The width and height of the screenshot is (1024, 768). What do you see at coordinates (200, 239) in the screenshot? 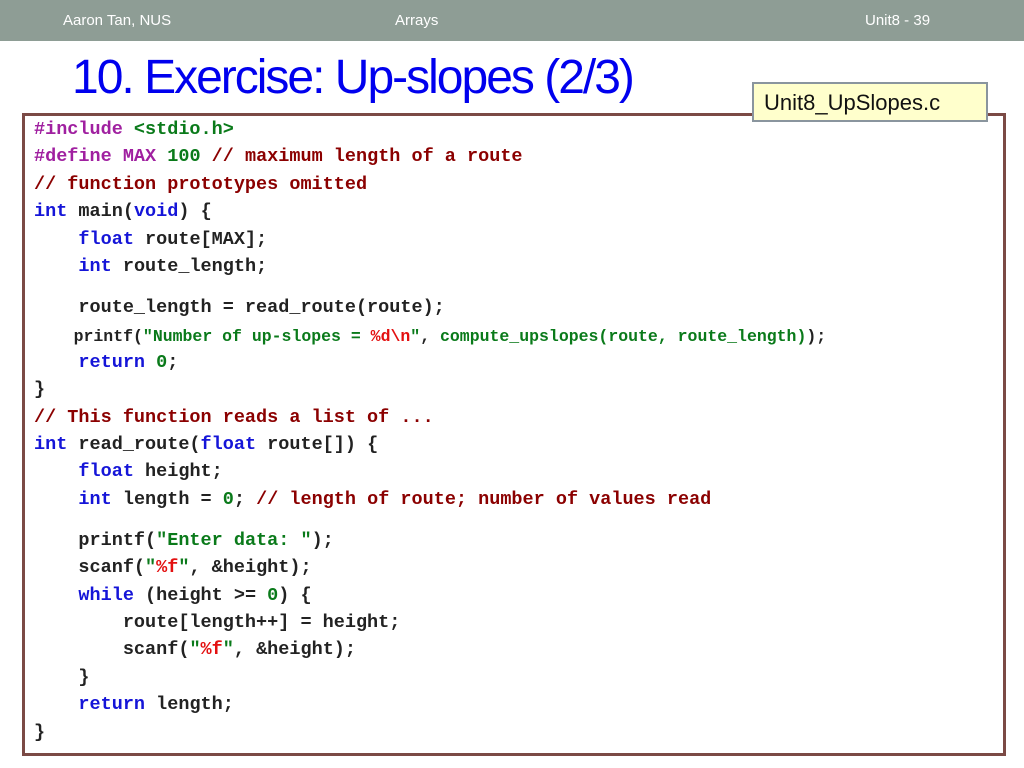
I see `code-token: route[MAX];` at bounding box center [200, 239].